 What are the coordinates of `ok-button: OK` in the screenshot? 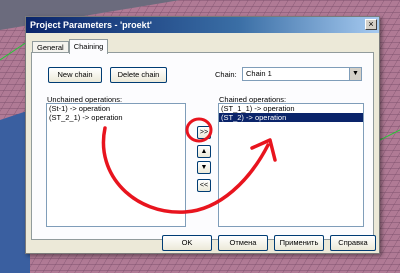 It's located at (187, 243).